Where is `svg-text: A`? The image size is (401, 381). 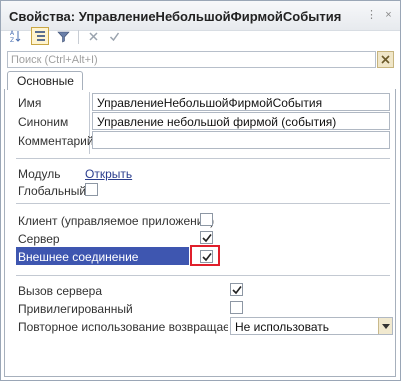
svg-text: A is located at coordinates (12, 33).